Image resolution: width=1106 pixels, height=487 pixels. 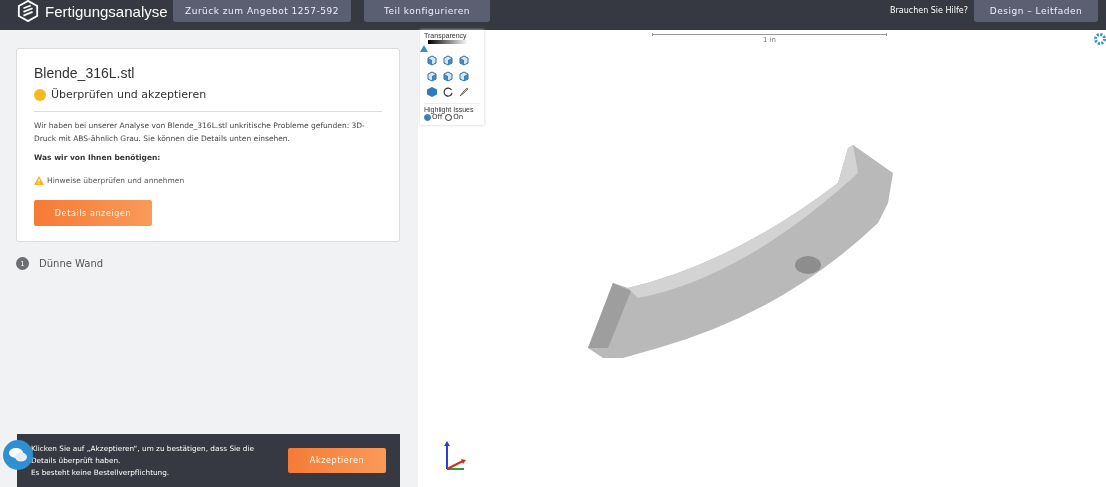 What do you see at coordinates (71, 263) in the screenshot?
I see `issue-item: Dünne Wand` at bounding box center [71, 263].